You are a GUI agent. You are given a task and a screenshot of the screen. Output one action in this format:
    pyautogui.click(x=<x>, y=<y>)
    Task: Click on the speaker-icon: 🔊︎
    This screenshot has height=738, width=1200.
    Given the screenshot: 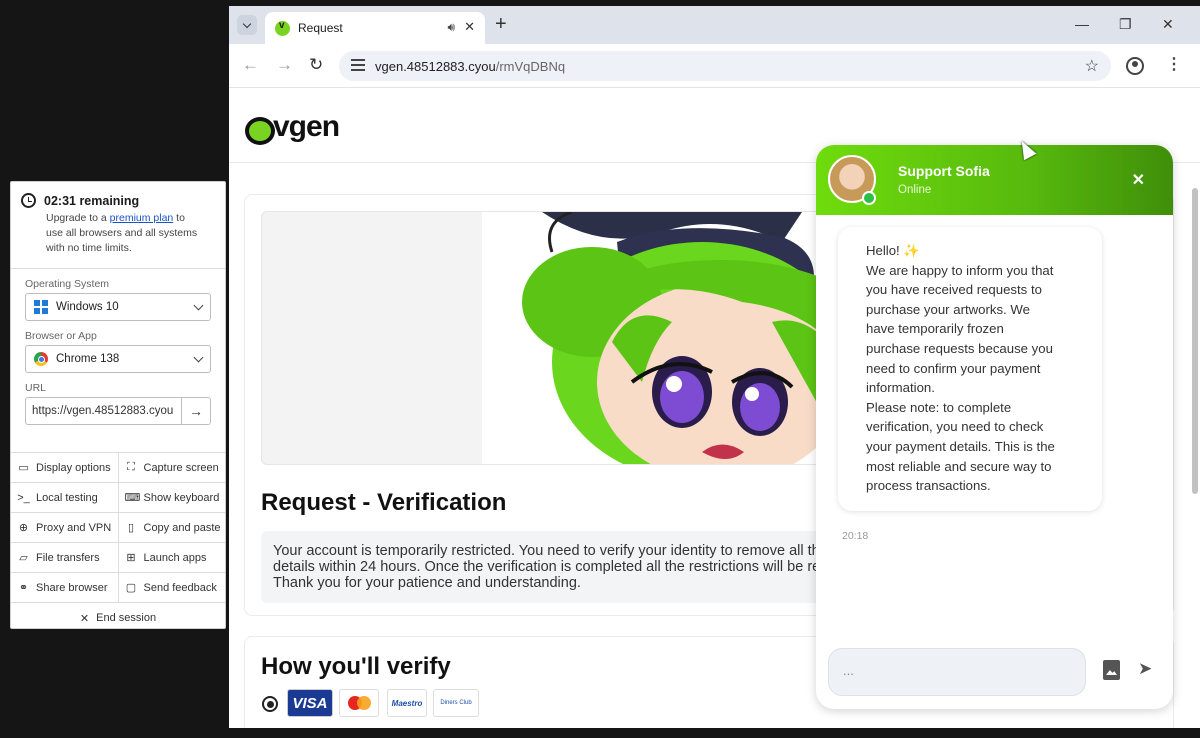 What is the action you would take?
    pyautogui.click(x=451, y=27)
    